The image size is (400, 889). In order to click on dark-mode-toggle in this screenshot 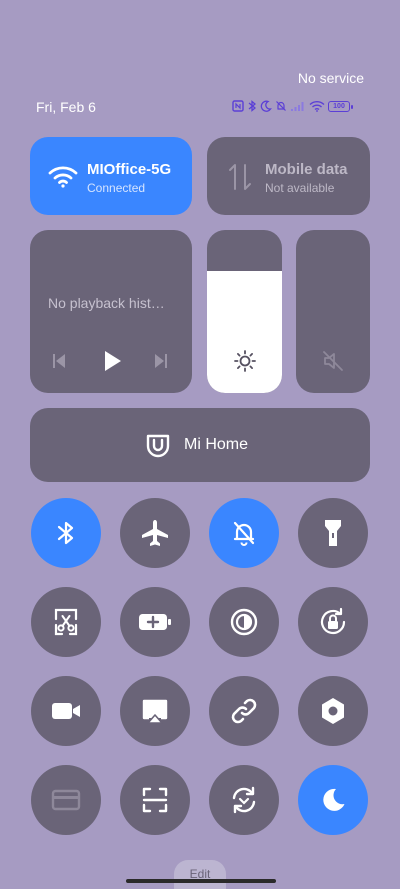, I will do `click(333, 800)`.